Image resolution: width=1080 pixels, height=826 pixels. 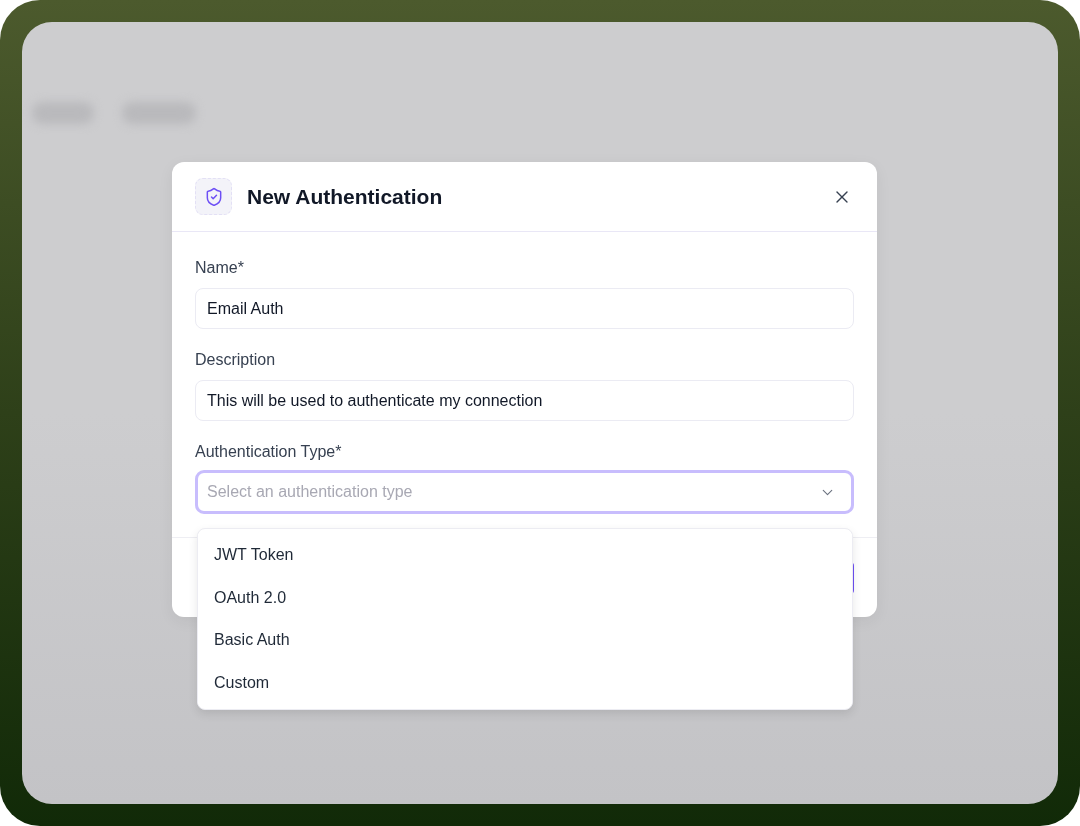 I want to click on dropdown-option: Custom, so click(x=525, y=682).